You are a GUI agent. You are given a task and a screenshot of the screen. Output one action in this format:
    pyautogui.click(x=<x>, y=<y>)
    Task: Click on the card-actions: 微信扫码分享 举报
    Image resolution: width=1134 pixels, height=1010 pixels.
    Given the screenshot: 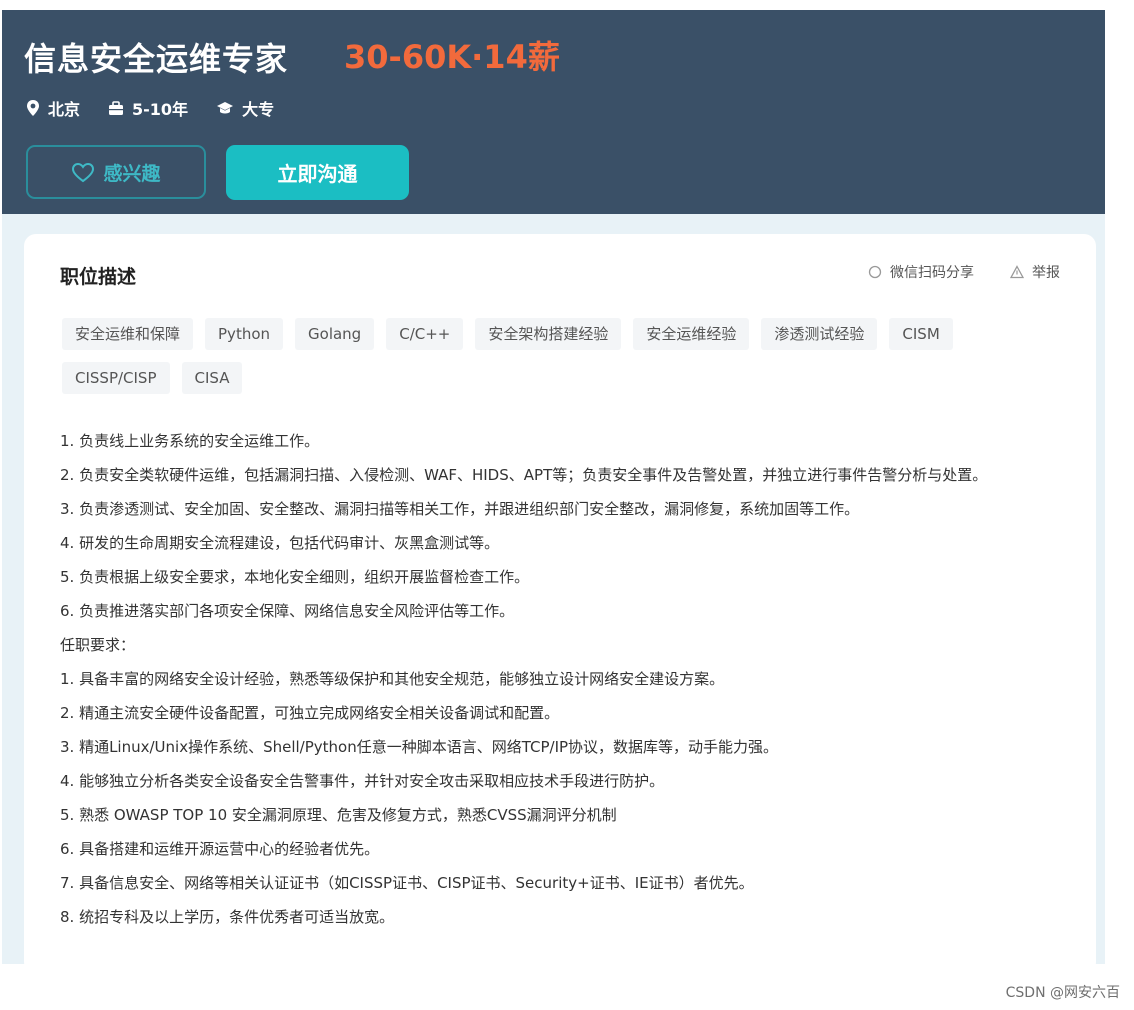 What is the action you would take?
    pyautogui.click(x=946, y=272)
    